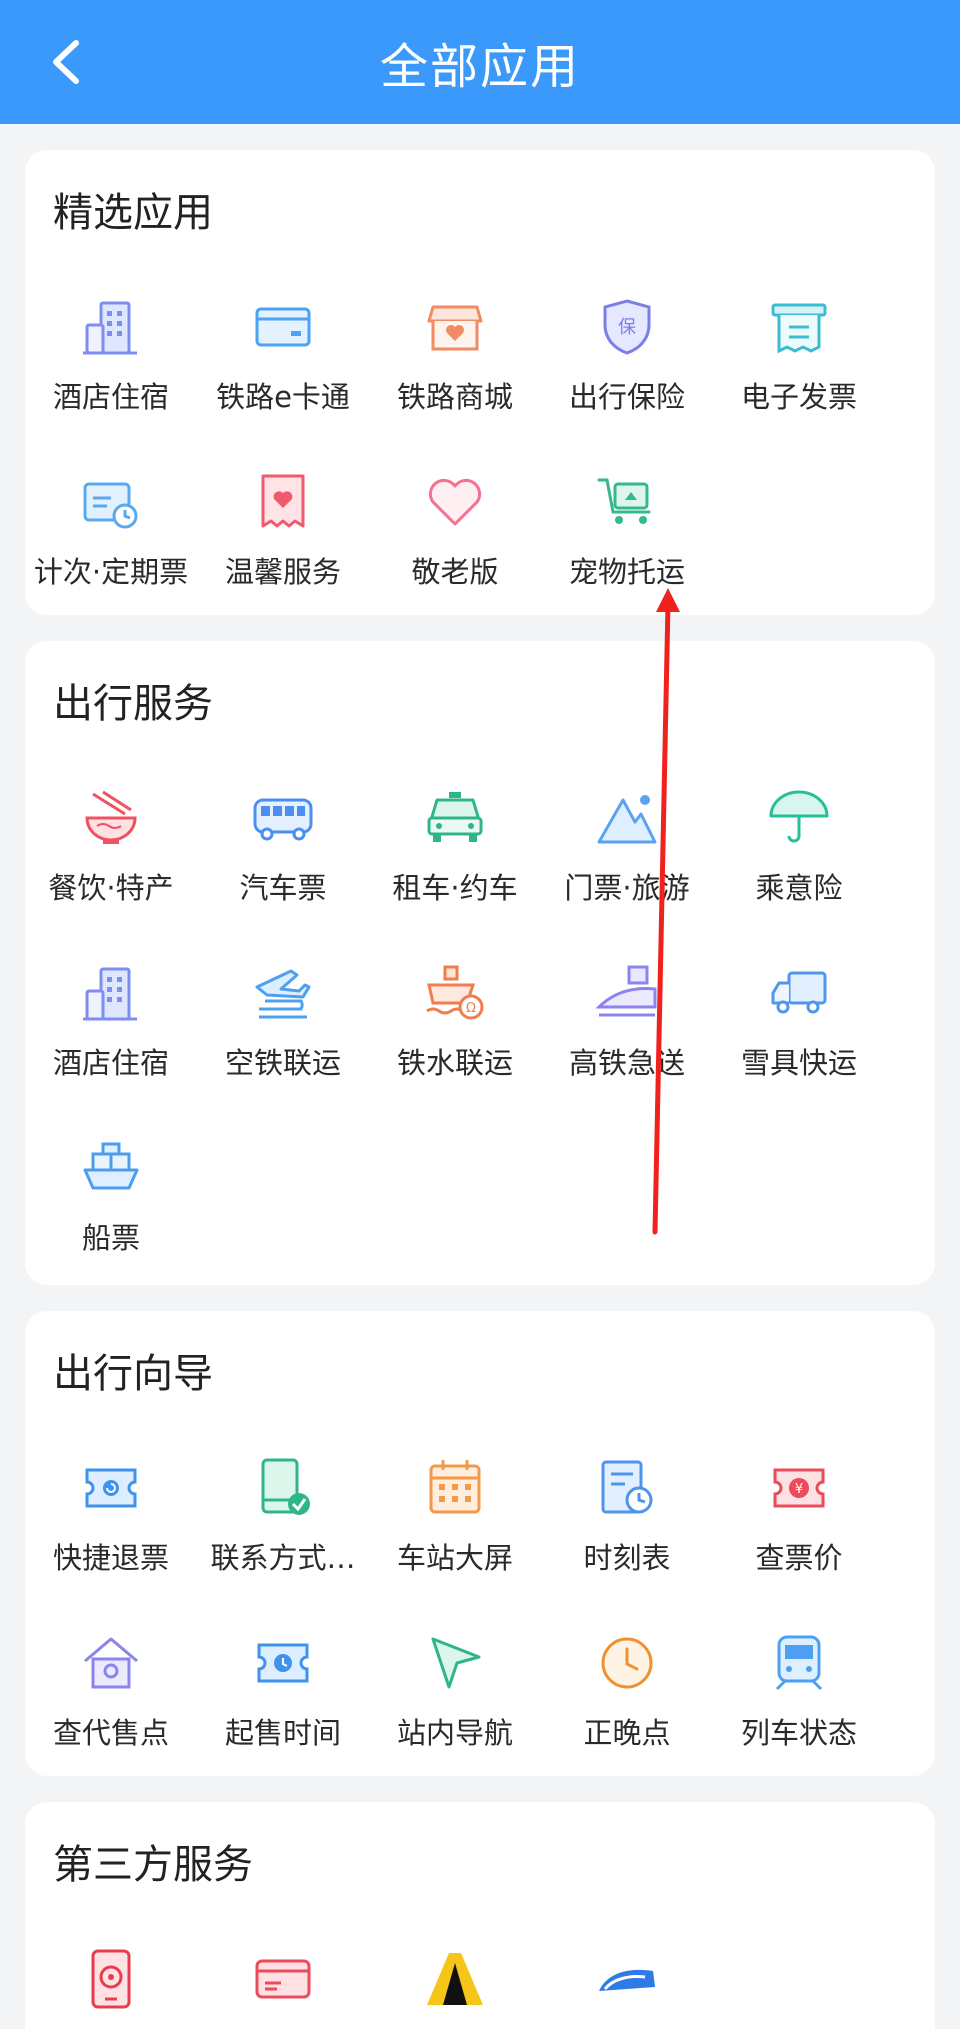 This screenshot has width=960, height=2029. I want to click on app-label: 站内导航, so click(454, 1733).